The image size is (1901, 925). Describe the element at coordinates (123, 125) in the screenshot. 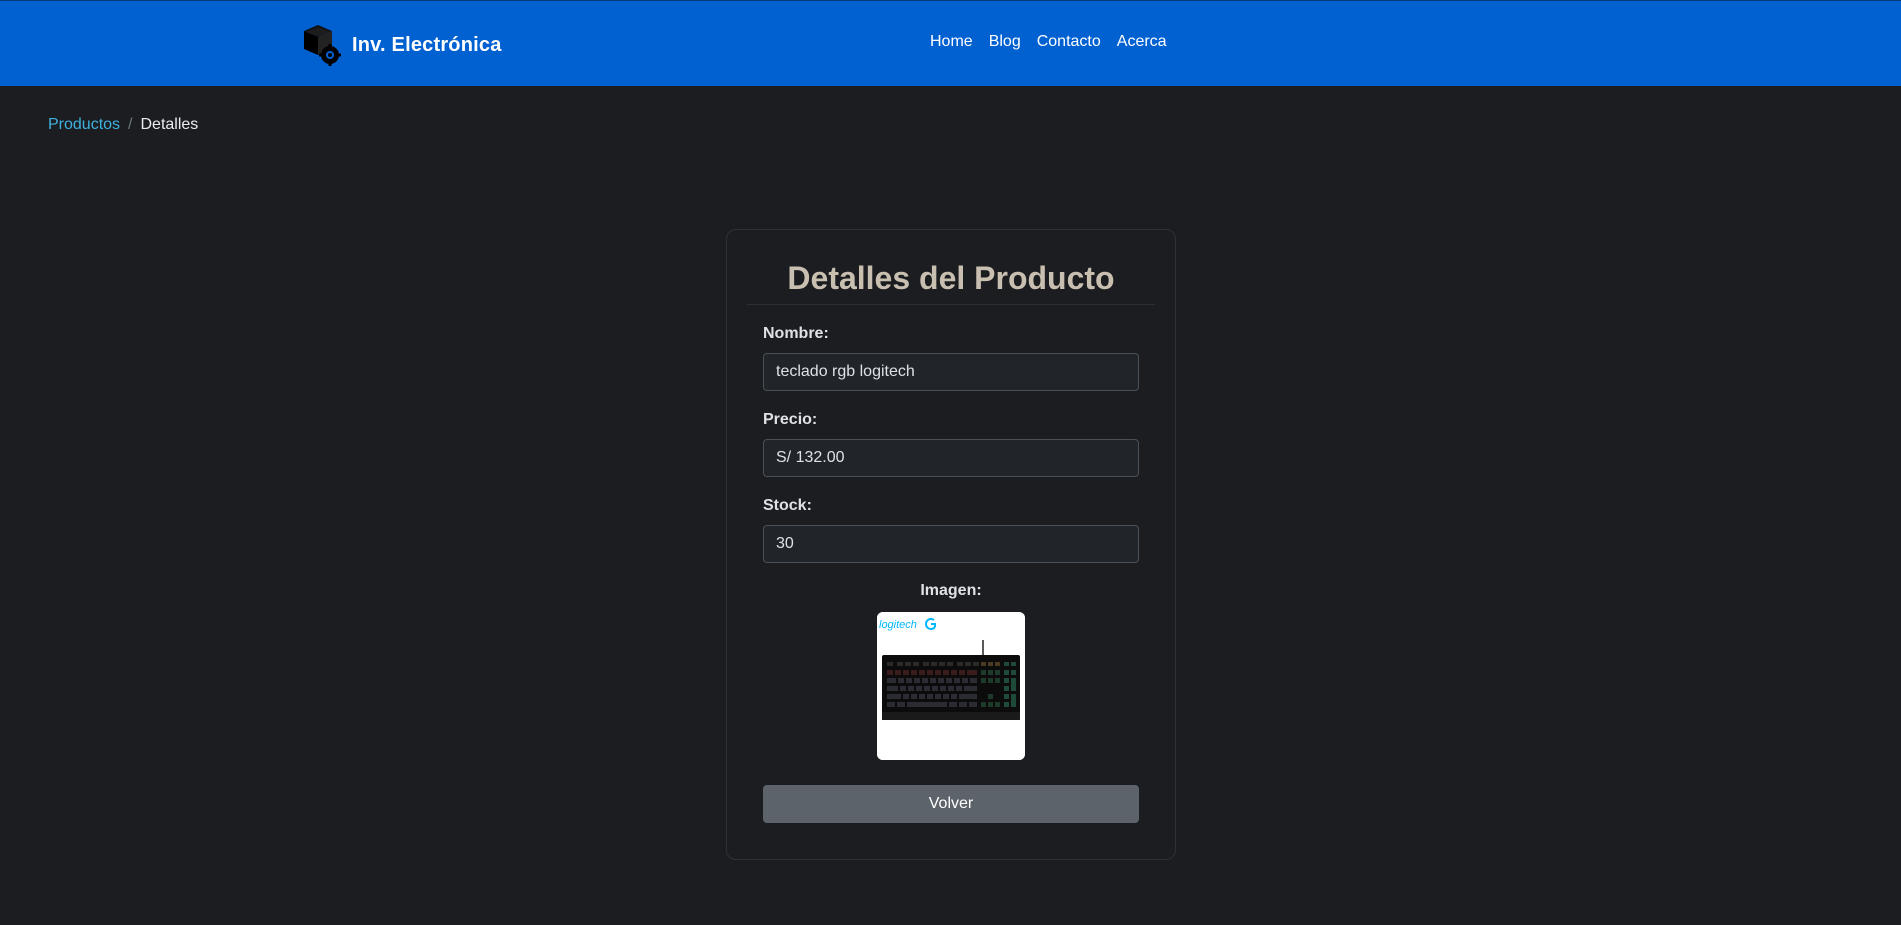

I see `breadcrumb: Productos / Detalles` at that location.